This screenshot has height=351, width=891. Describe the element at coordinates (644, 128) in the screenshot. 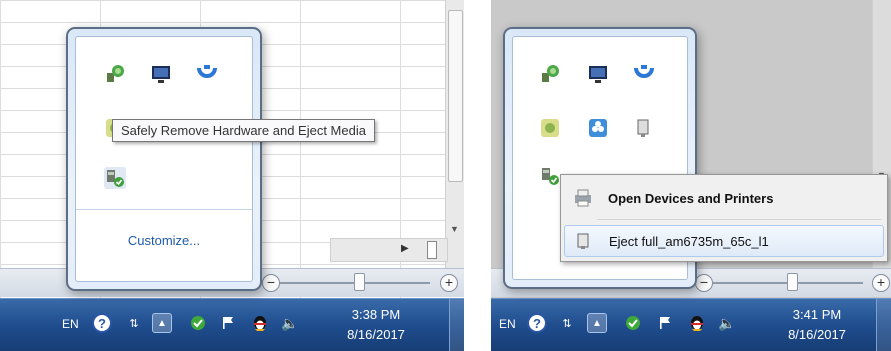

I see `usb-device-icon` at that location.